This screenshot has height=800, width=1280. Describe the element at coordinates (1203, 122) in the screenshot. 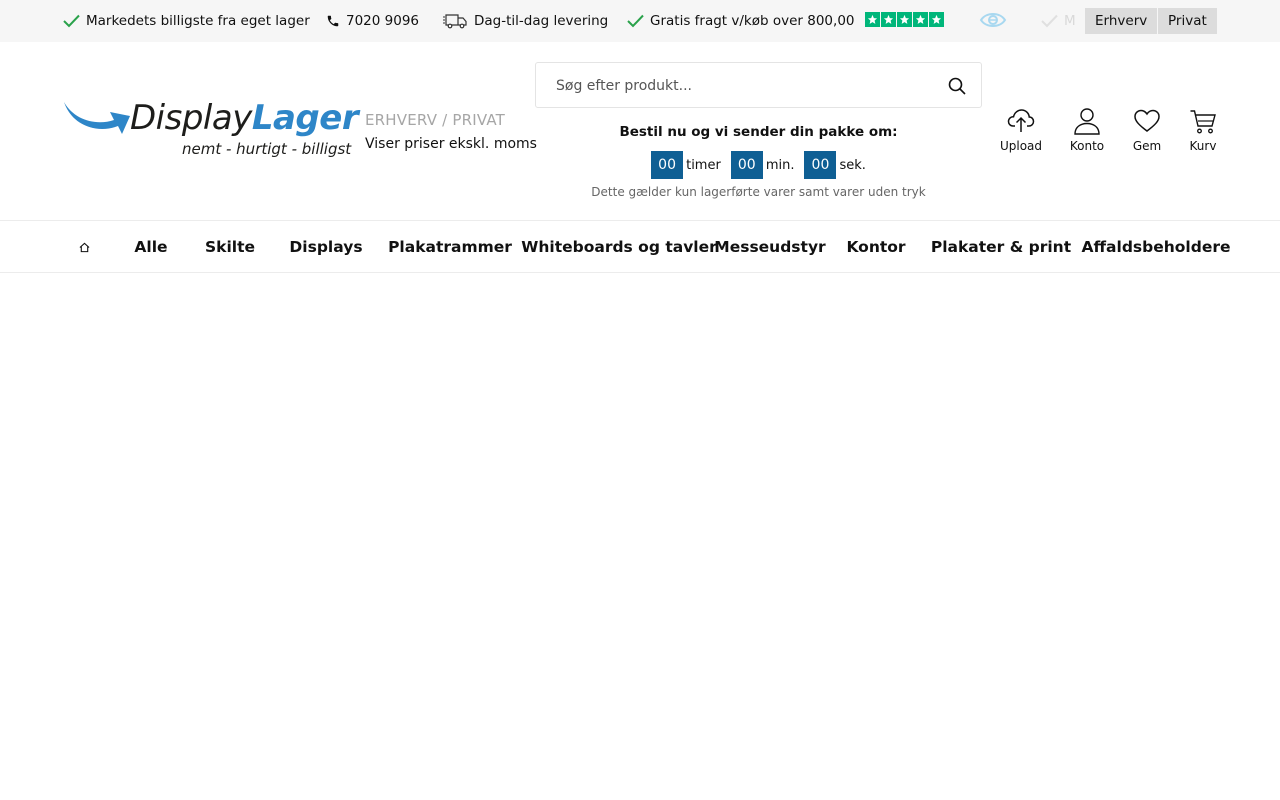

I see `cart-icon` at that location.